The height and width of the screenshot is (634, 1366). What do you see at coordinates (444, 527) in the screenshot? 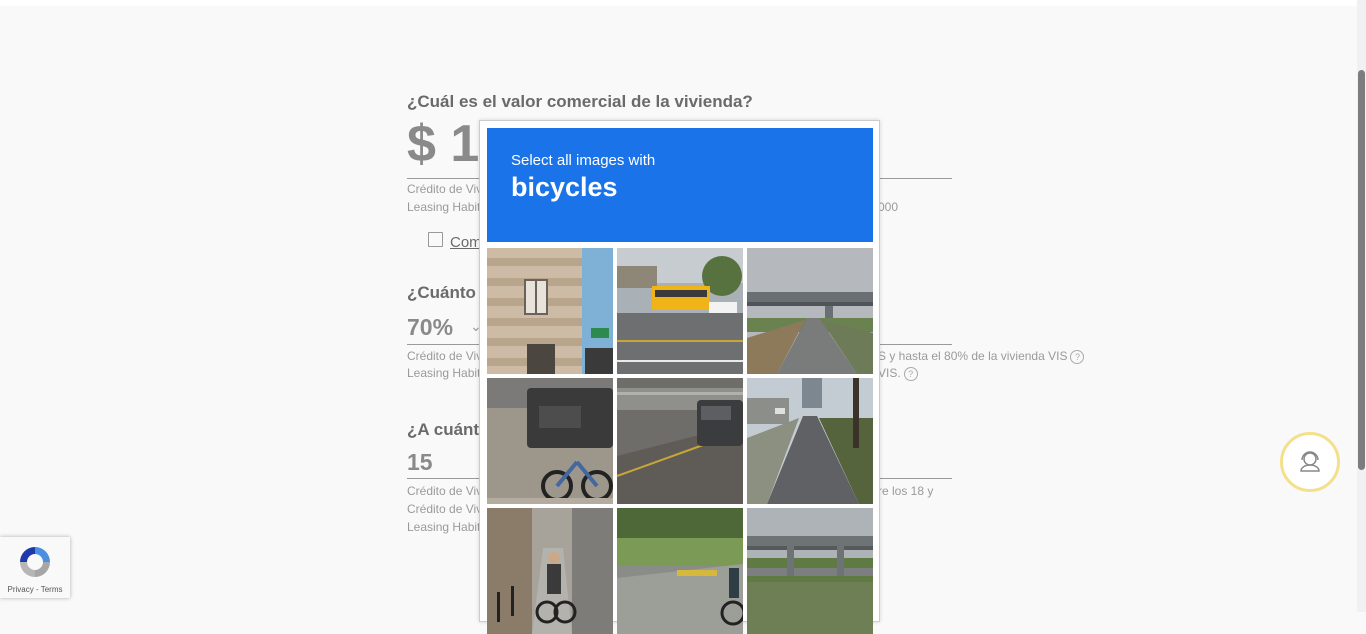
I see `term-note-3: Leasing Habit` at bounding box center [444, 527].